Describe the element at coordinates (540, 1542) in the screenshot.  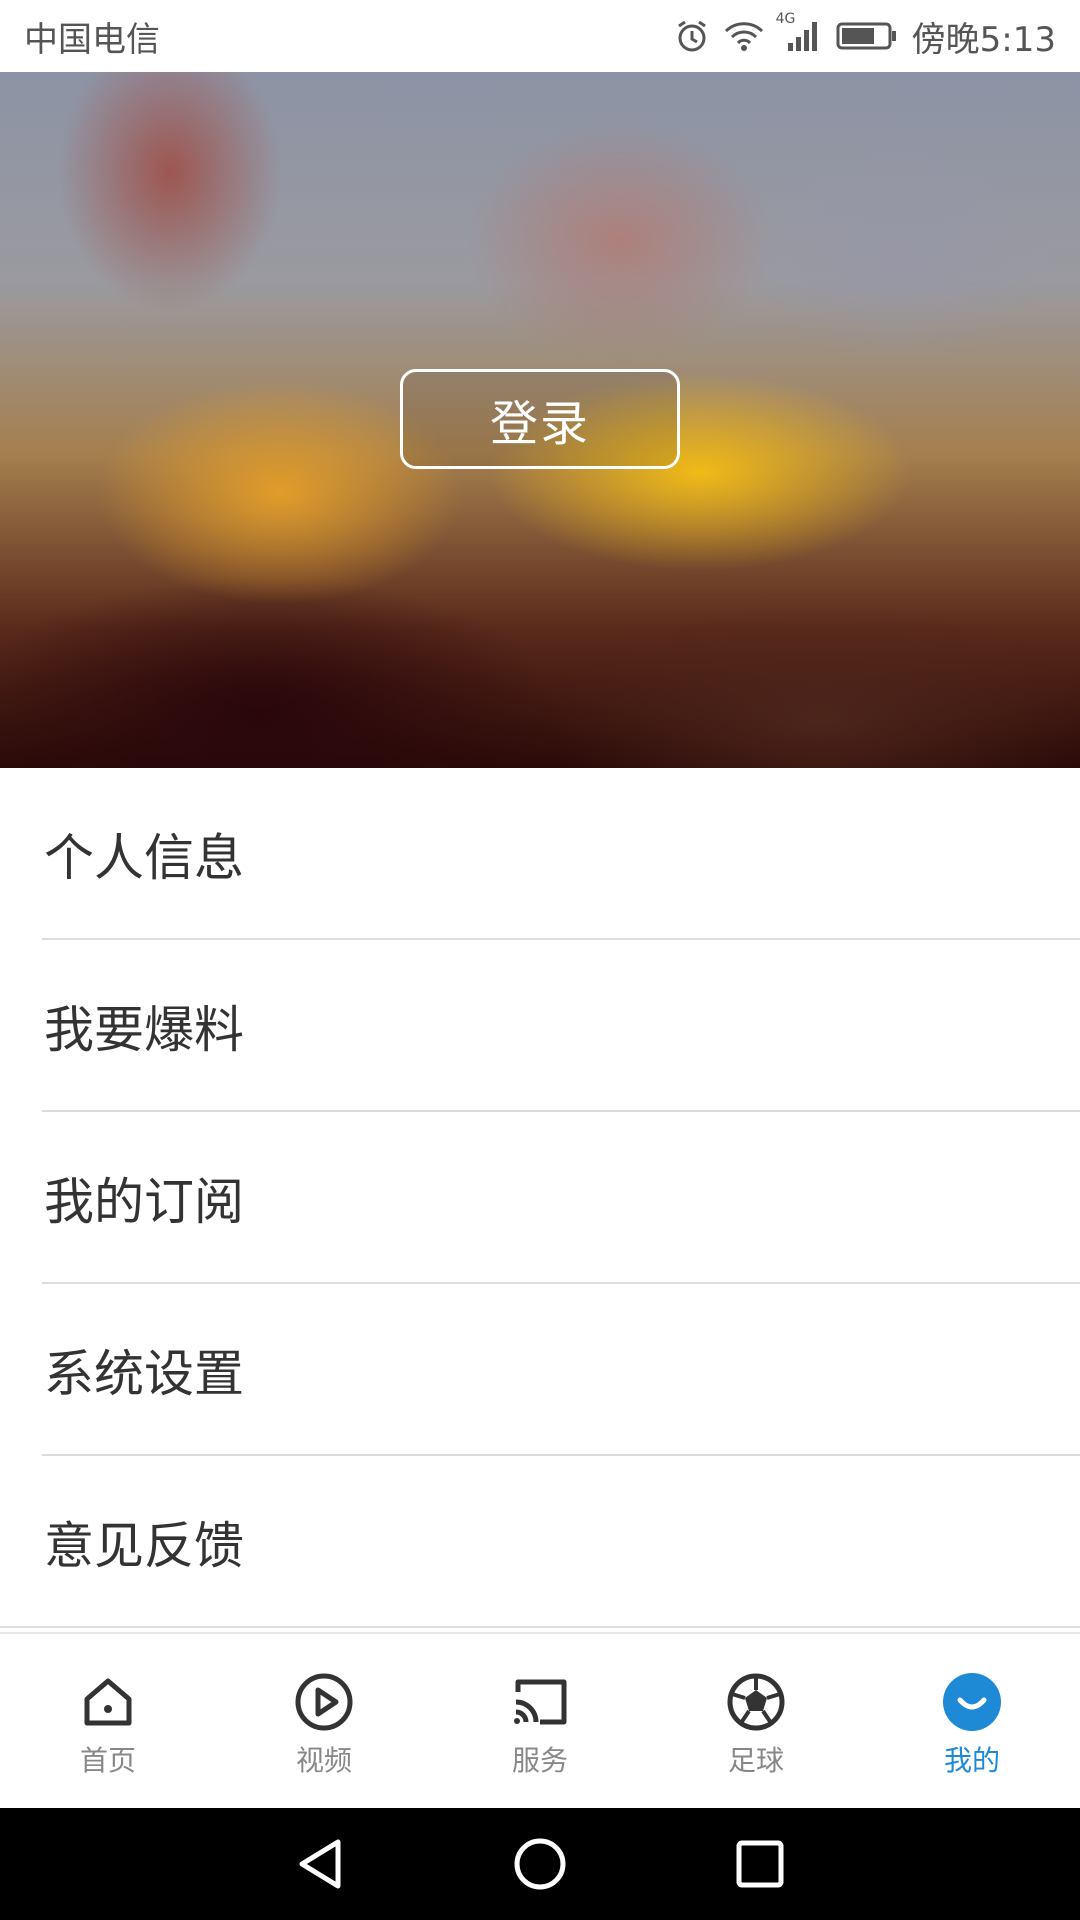
I see `menu-item-feedback: 意见反馈` at that location.